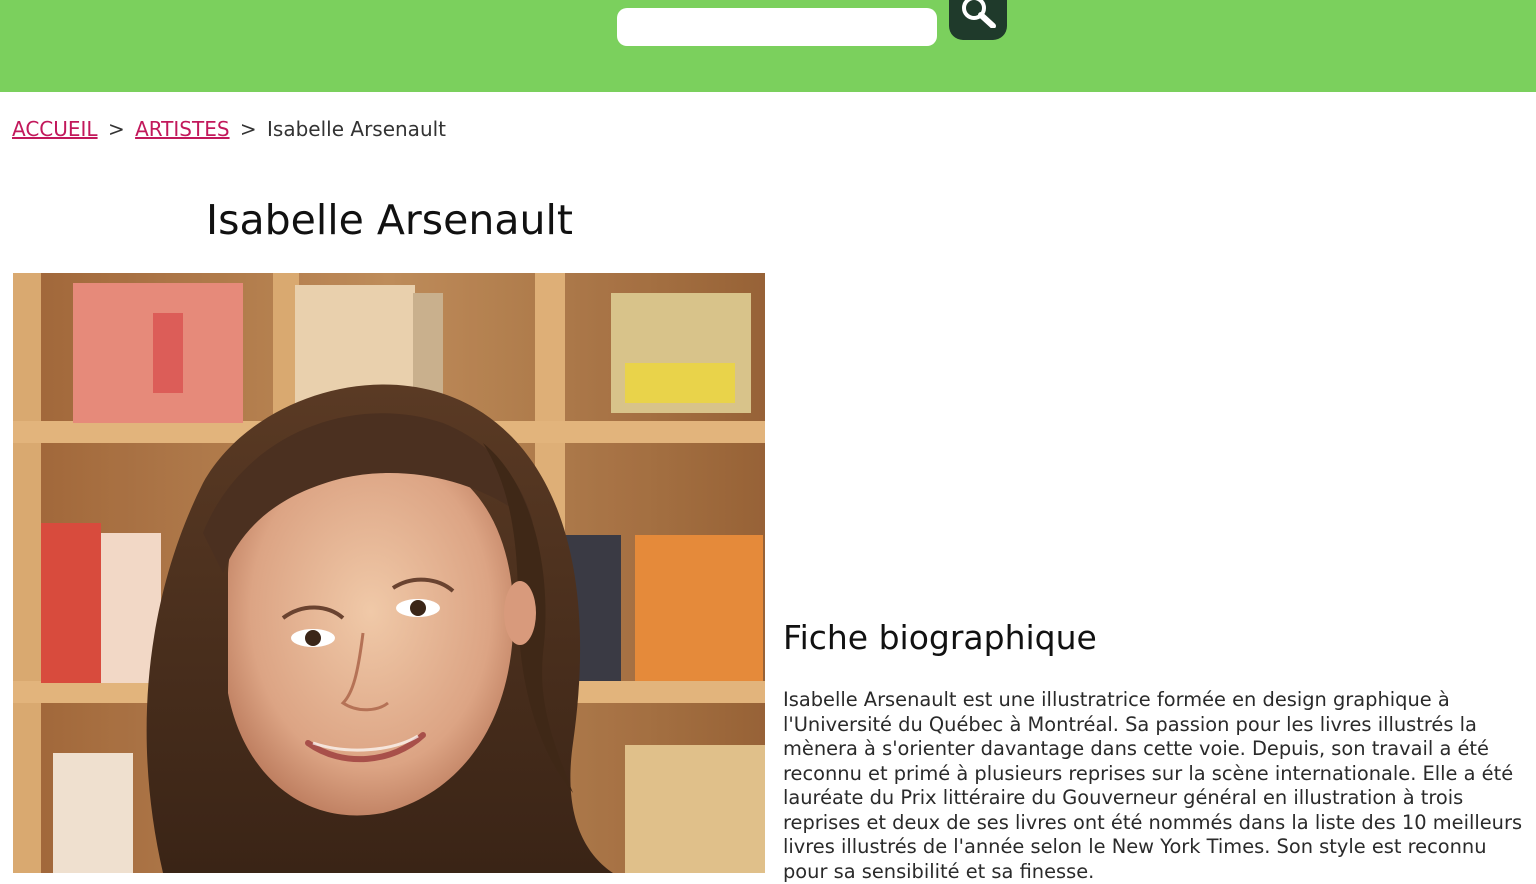 The image size is (1536, 884). I want to click on page-title: Isabelle Arsenault, so click(389, 220).